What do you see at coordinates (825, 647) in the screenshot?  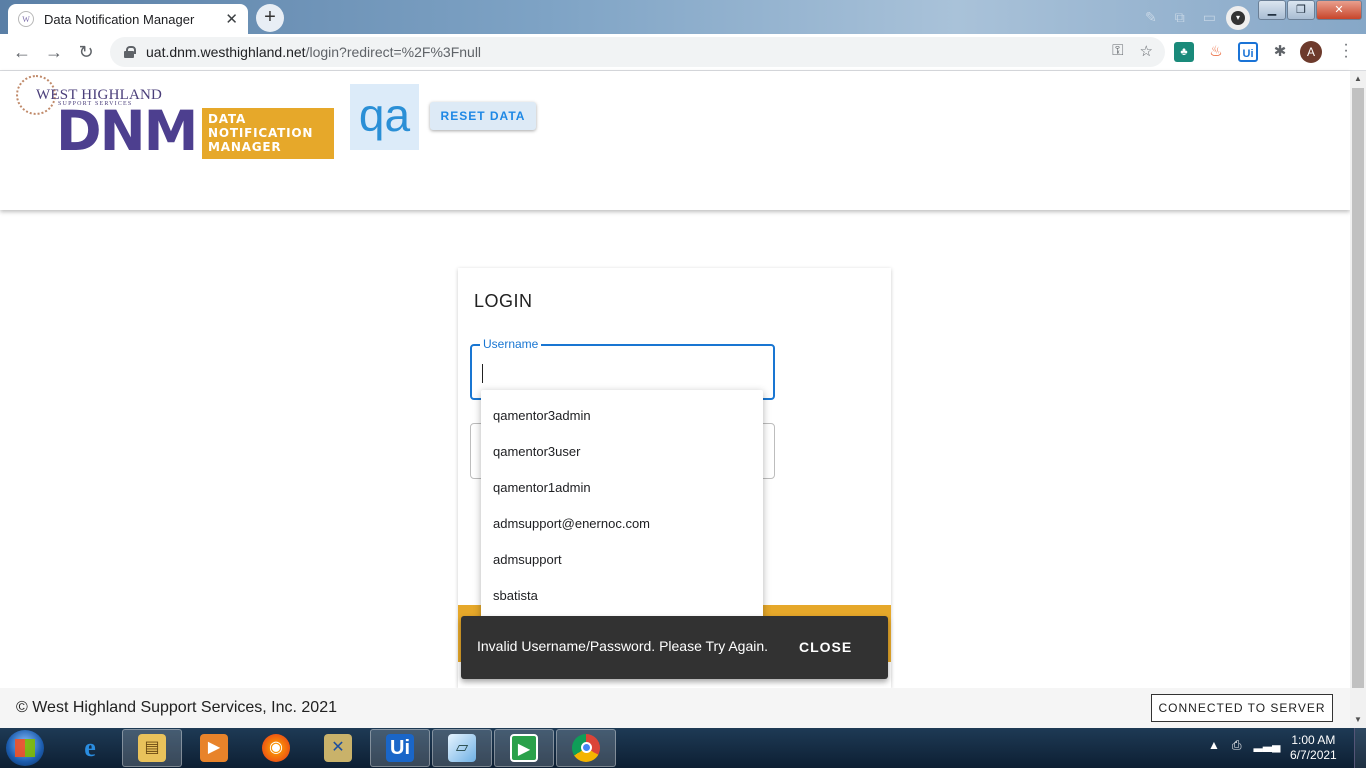 I see `snackbar-close-button: CLOSE` at bounding box center [825, 647].